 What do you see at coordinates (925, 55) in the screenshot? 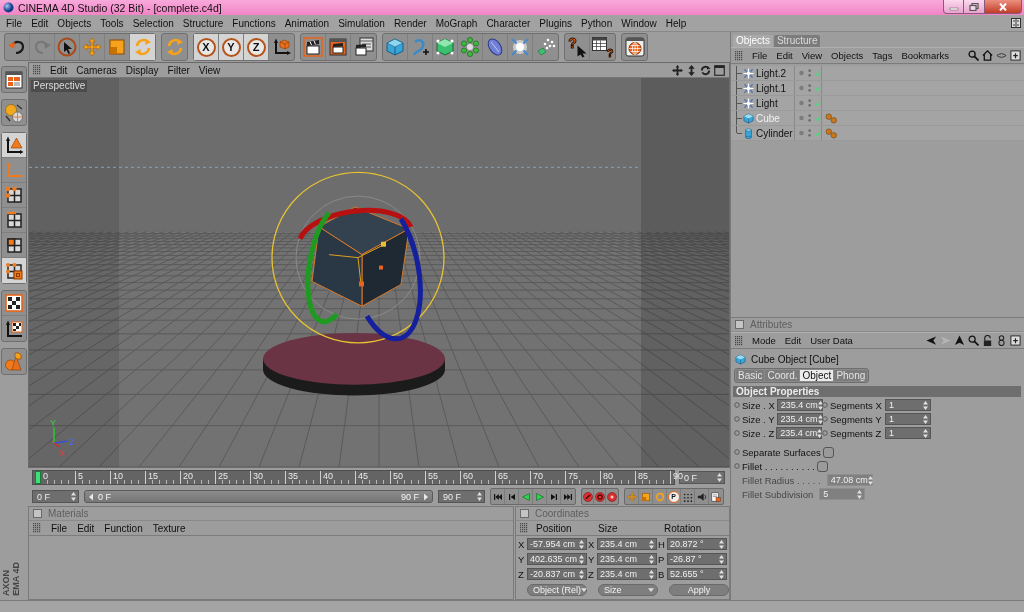
I see `menu-item: Bookmarks` at bounding box center [925, 55].